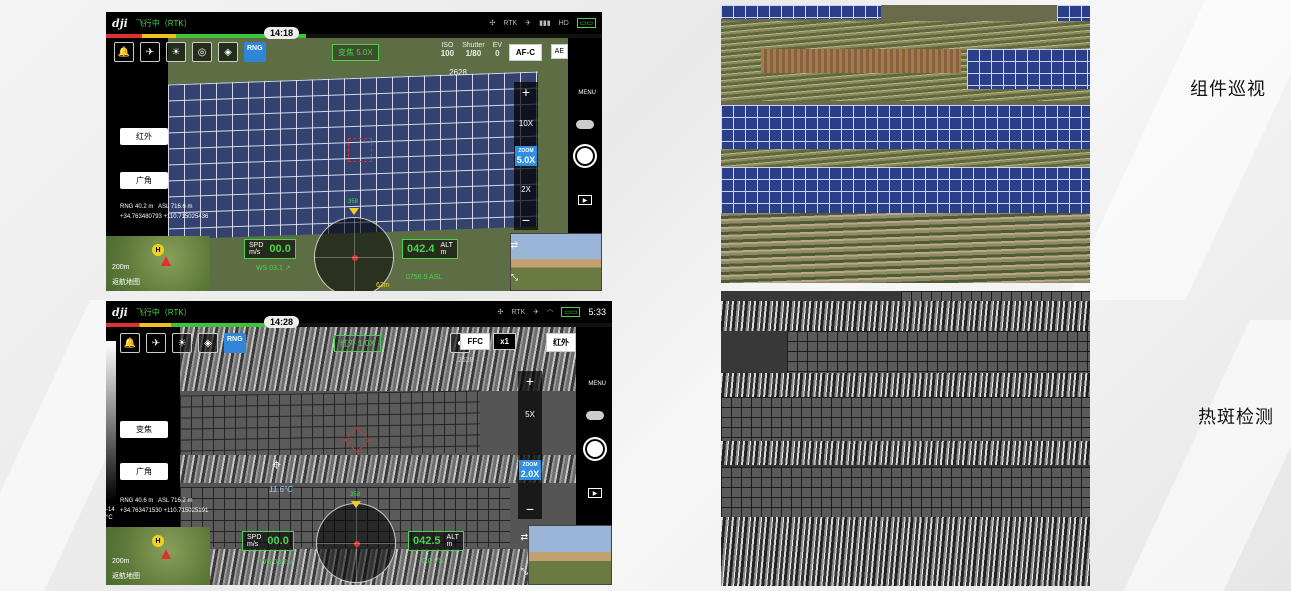 The image size is (1291, 591). I want to click on drone-icon: ✣, so click(500, 312).